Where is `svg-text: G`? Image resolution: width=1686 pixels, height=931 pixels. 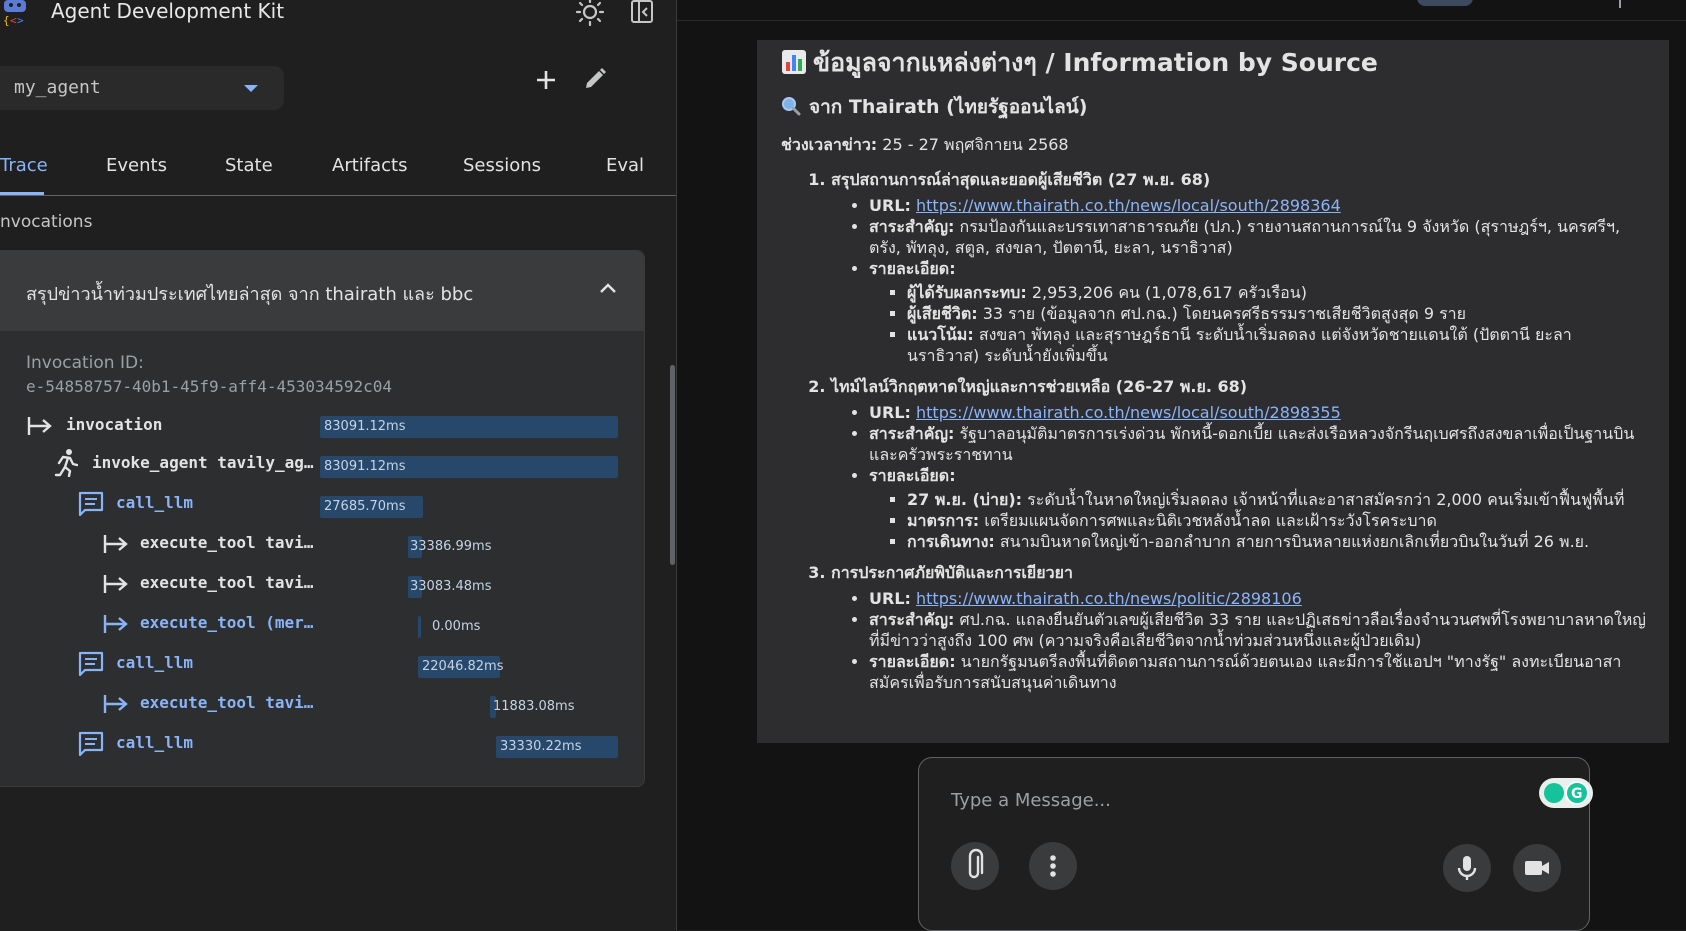
svg-text: G is located at coordinates (1577, 794).